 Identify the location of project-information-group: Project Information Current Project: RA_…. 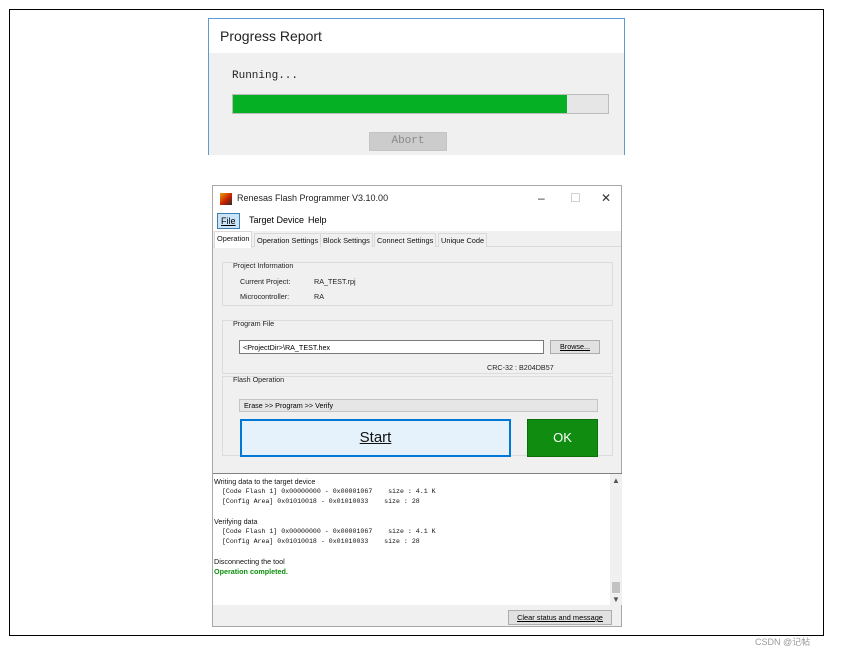
(417, 283).